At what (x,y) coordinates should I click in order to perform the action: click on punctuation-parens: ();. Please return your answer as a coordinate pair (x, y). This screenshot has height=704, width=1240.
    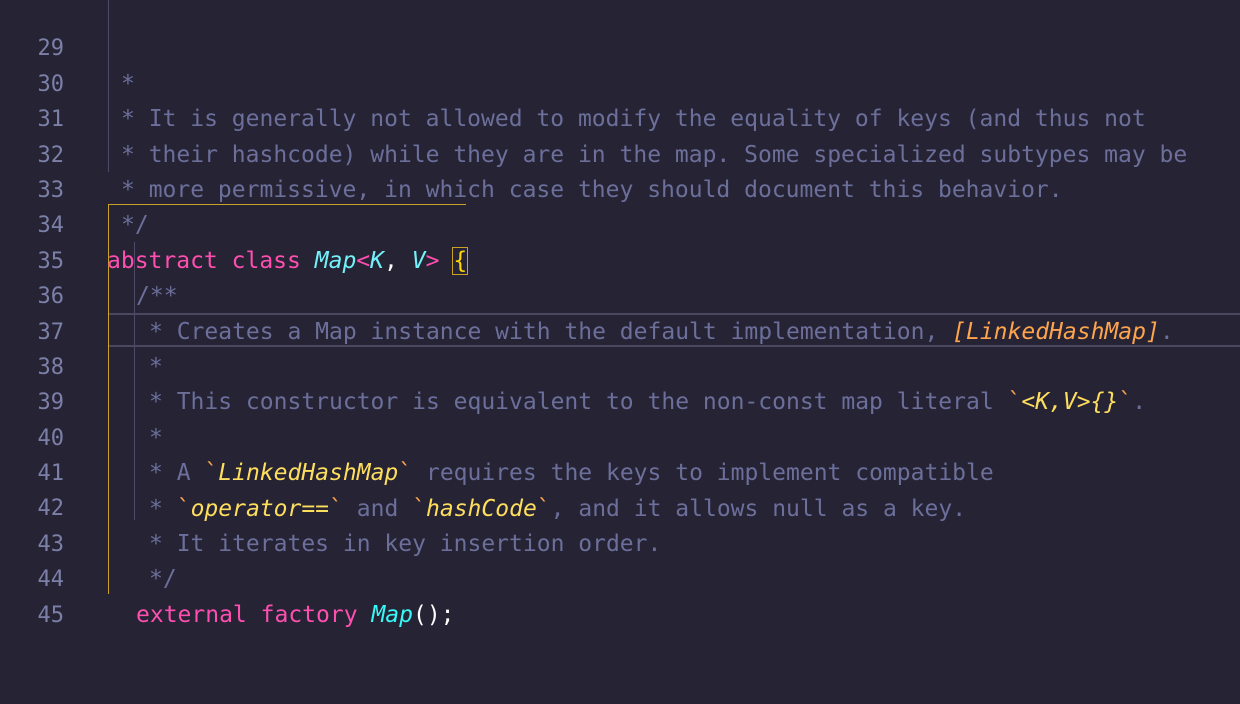
    Looking at the image, I should click on (433, 614).